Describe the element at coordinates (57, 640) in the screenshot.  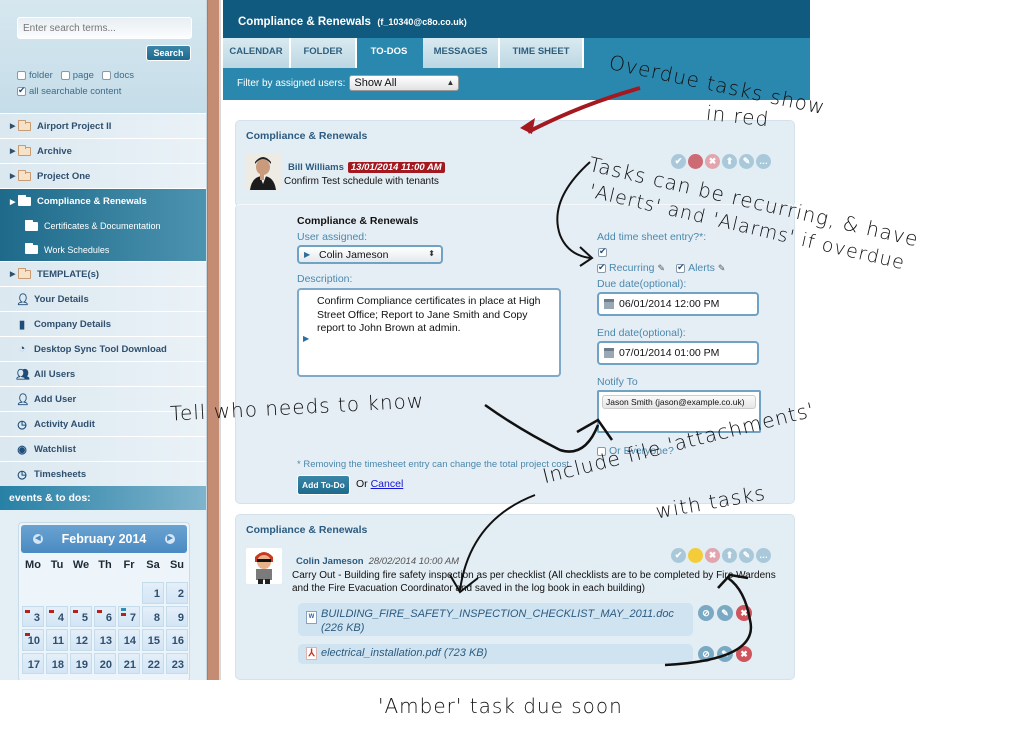
I see `calendar-day: 11` at that location.